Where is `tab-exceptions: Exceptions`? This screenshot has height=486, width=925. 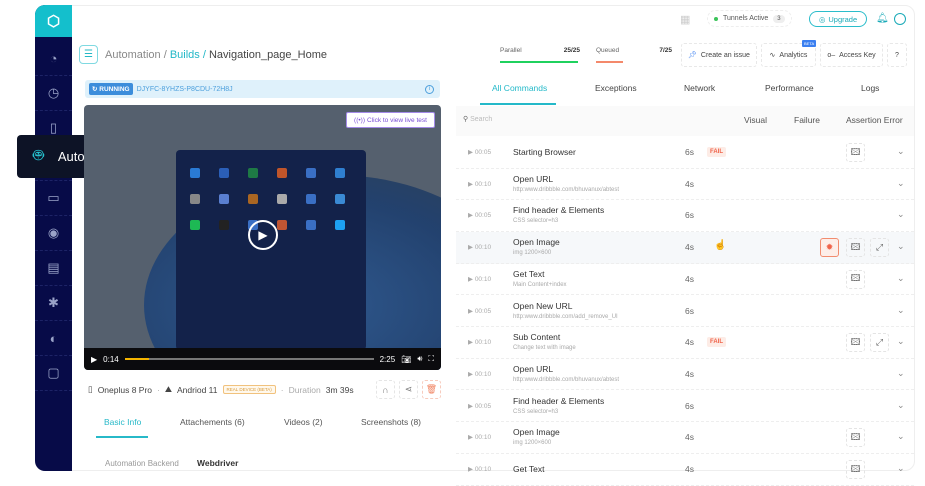
tab-exceptions: Exceptions is located at coordinates (616, 88).